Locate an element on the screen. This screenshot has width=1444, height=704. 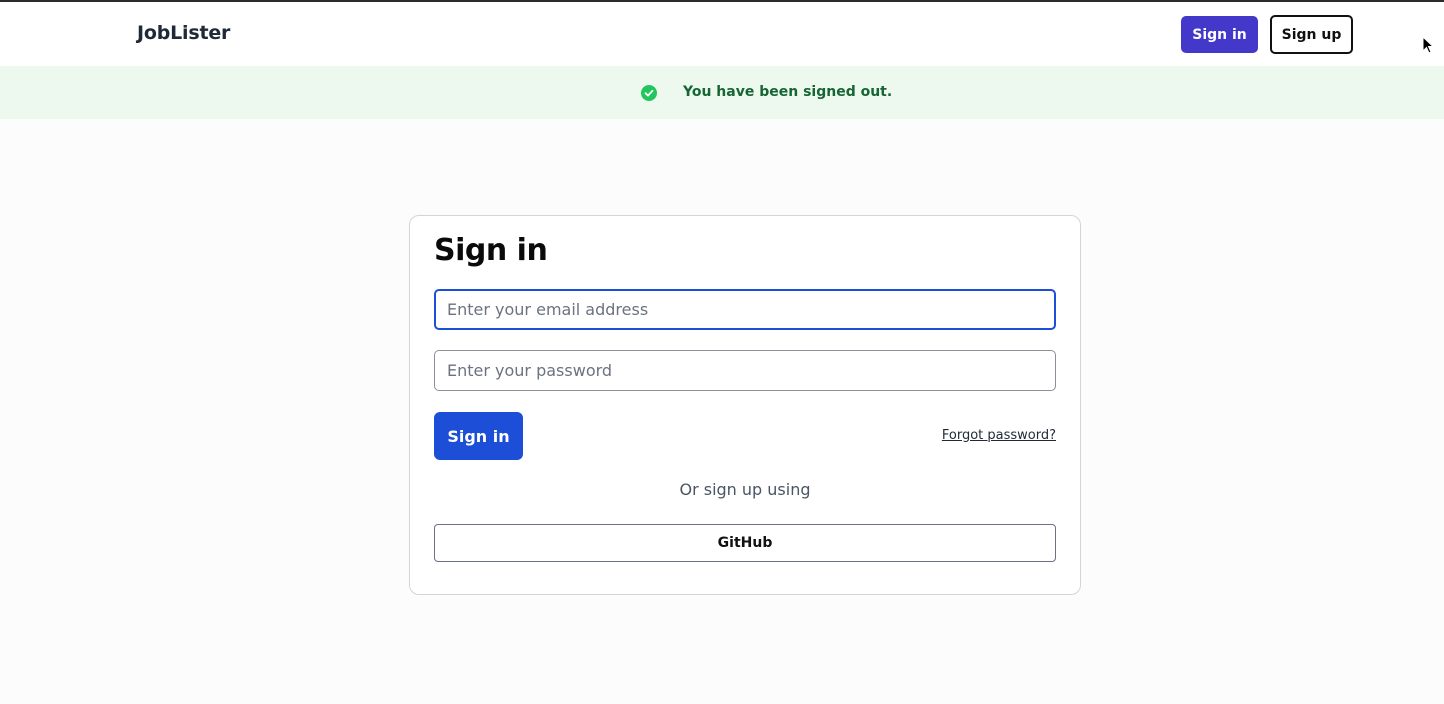
flash-message: You have been signed out. is located at coordinates (722, 92).